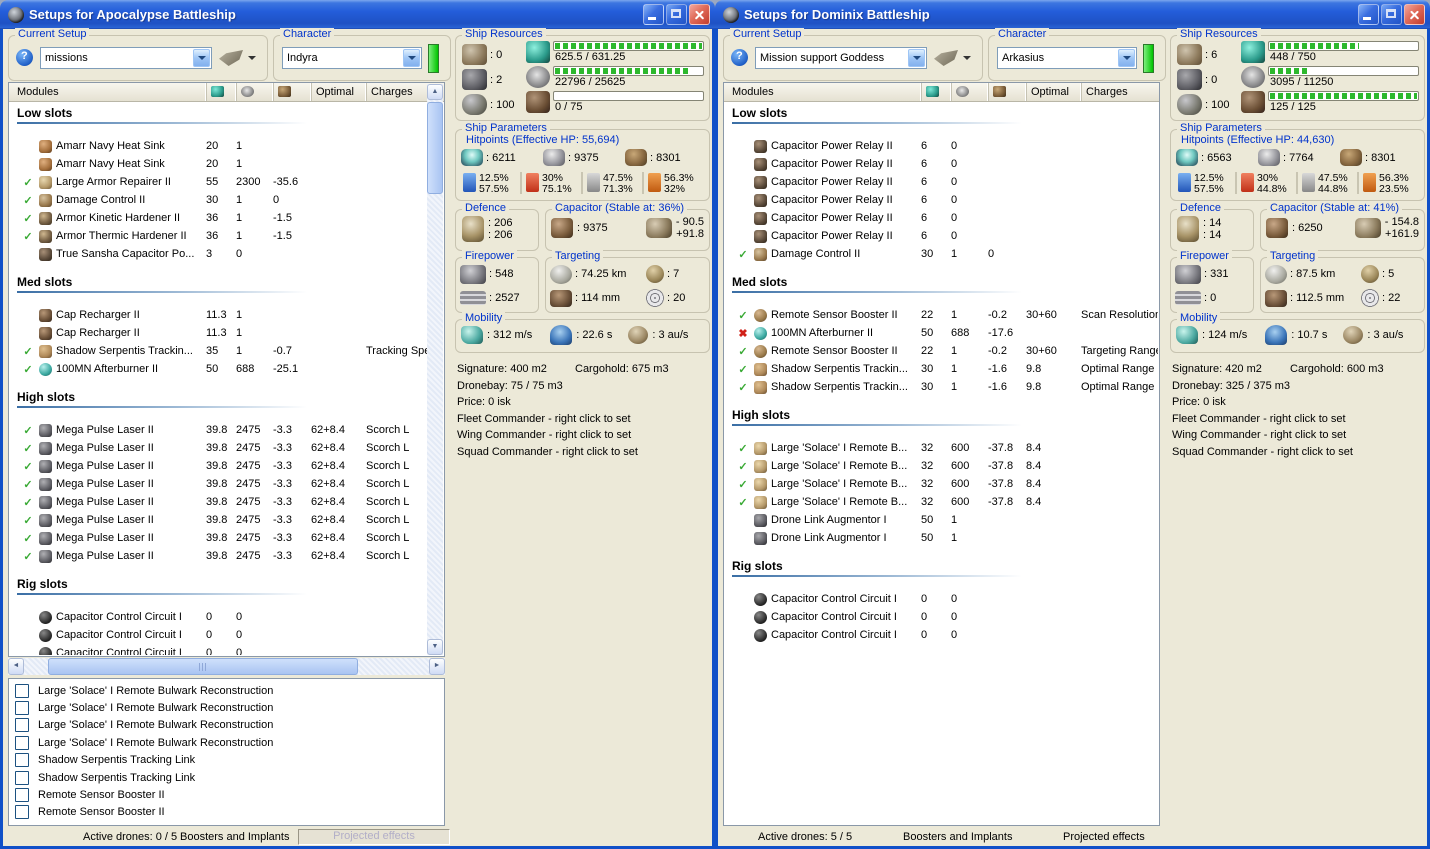 This screenshot has width=1430, height=849. Describe the element at coordinates (435, 369) in the screenshot. I see `modules-vscrollbar: ▲ ▼` at that location.